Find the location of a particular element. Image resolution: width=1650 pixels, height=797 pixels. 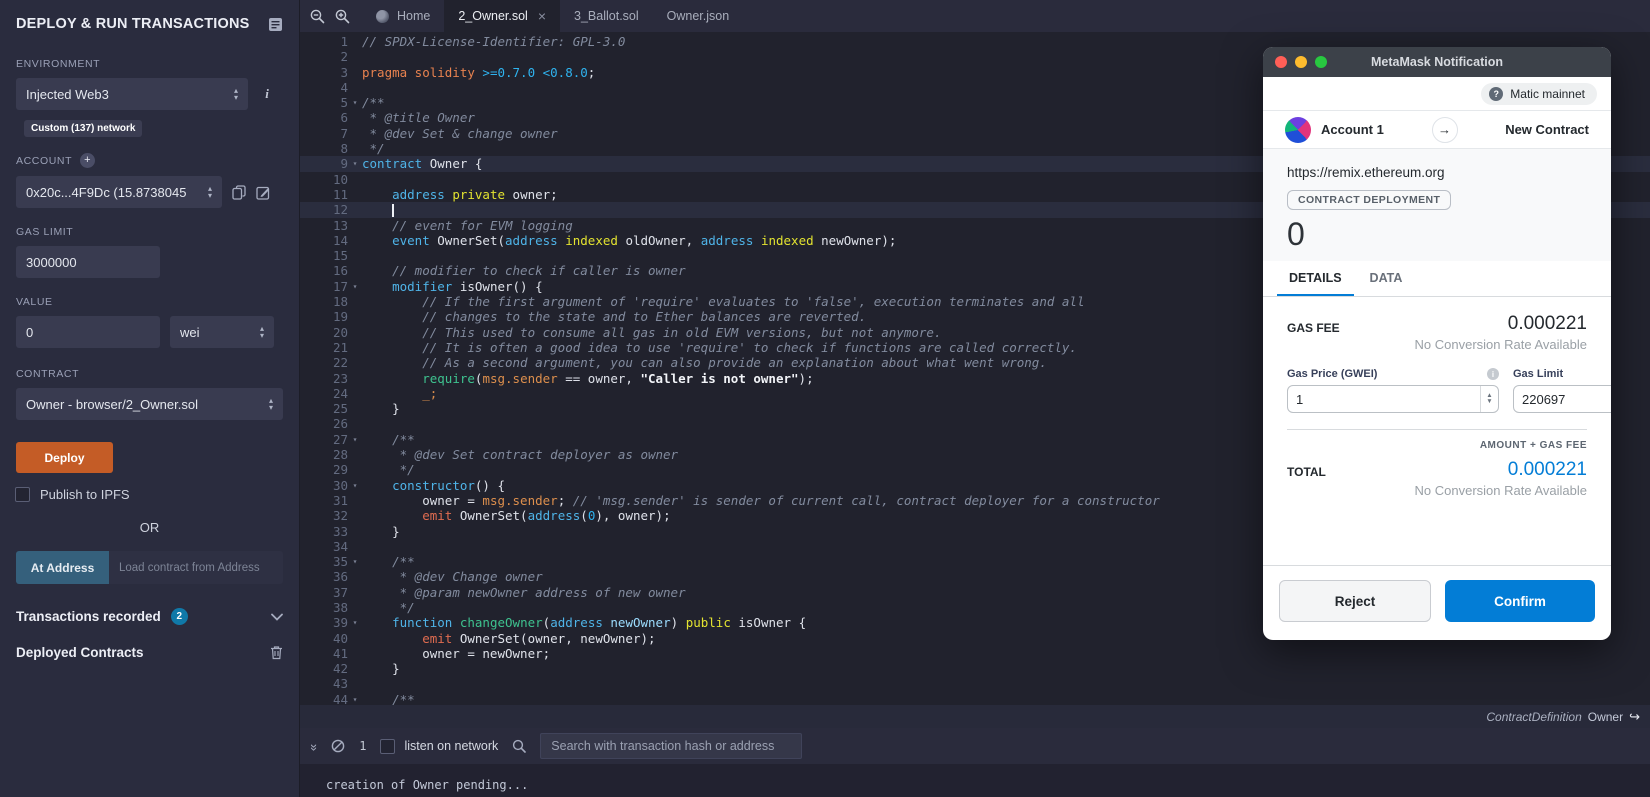

line-number: 25 is located at coordinates (340, 409).